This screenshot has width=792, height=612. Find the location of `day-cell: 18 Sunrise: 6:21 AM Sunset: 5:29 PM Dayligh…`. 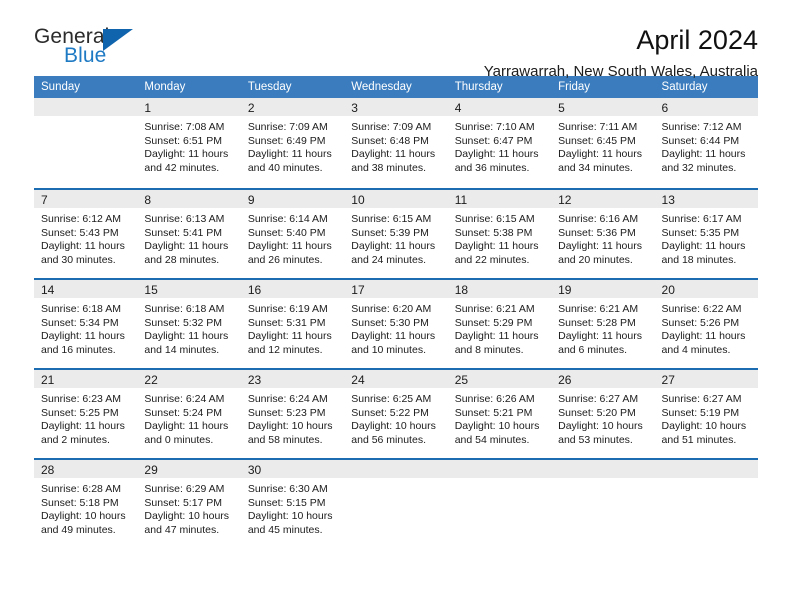

day-cell: 18 Sunrise: 6:21 AM Sunset: 5:29 PM Dayligh… is located at coordinates (499, 323).